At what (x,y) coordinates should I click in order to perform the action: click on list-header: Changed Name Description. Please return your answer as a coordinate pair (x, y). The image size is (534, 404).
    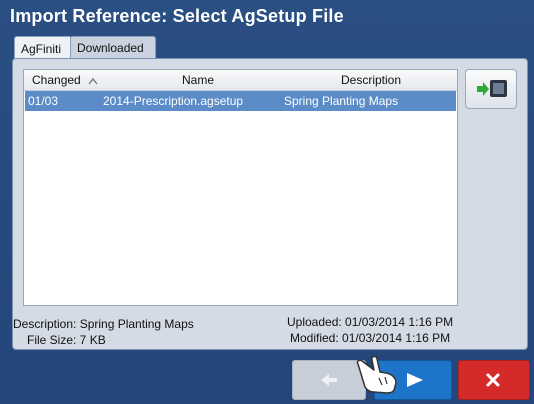
    Looking at the image, I should click on (240, 80).